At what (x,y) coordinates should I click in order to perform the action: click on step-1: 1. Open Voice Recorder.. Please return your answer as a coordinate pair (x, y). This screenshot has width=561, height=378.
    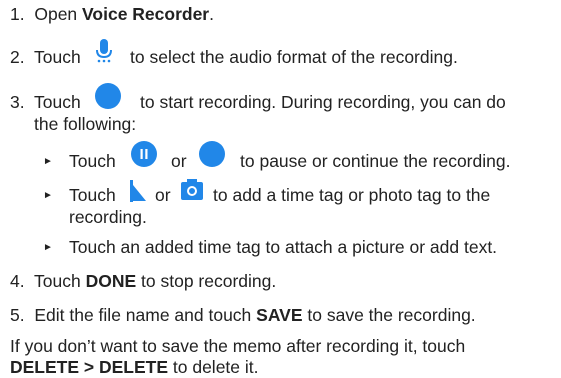
    Looking at the image, I should click on (112, 14).